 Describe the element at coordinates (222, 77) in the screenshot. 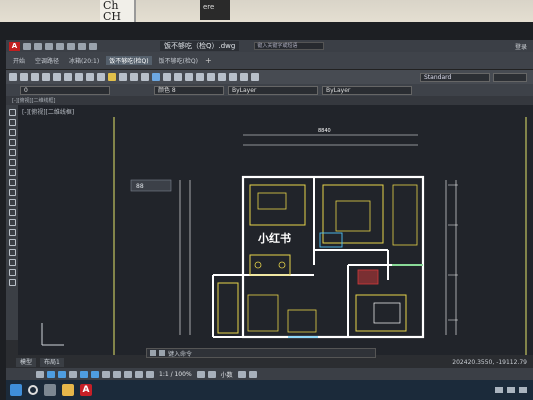

I see `sheet-set-icon` at that location.